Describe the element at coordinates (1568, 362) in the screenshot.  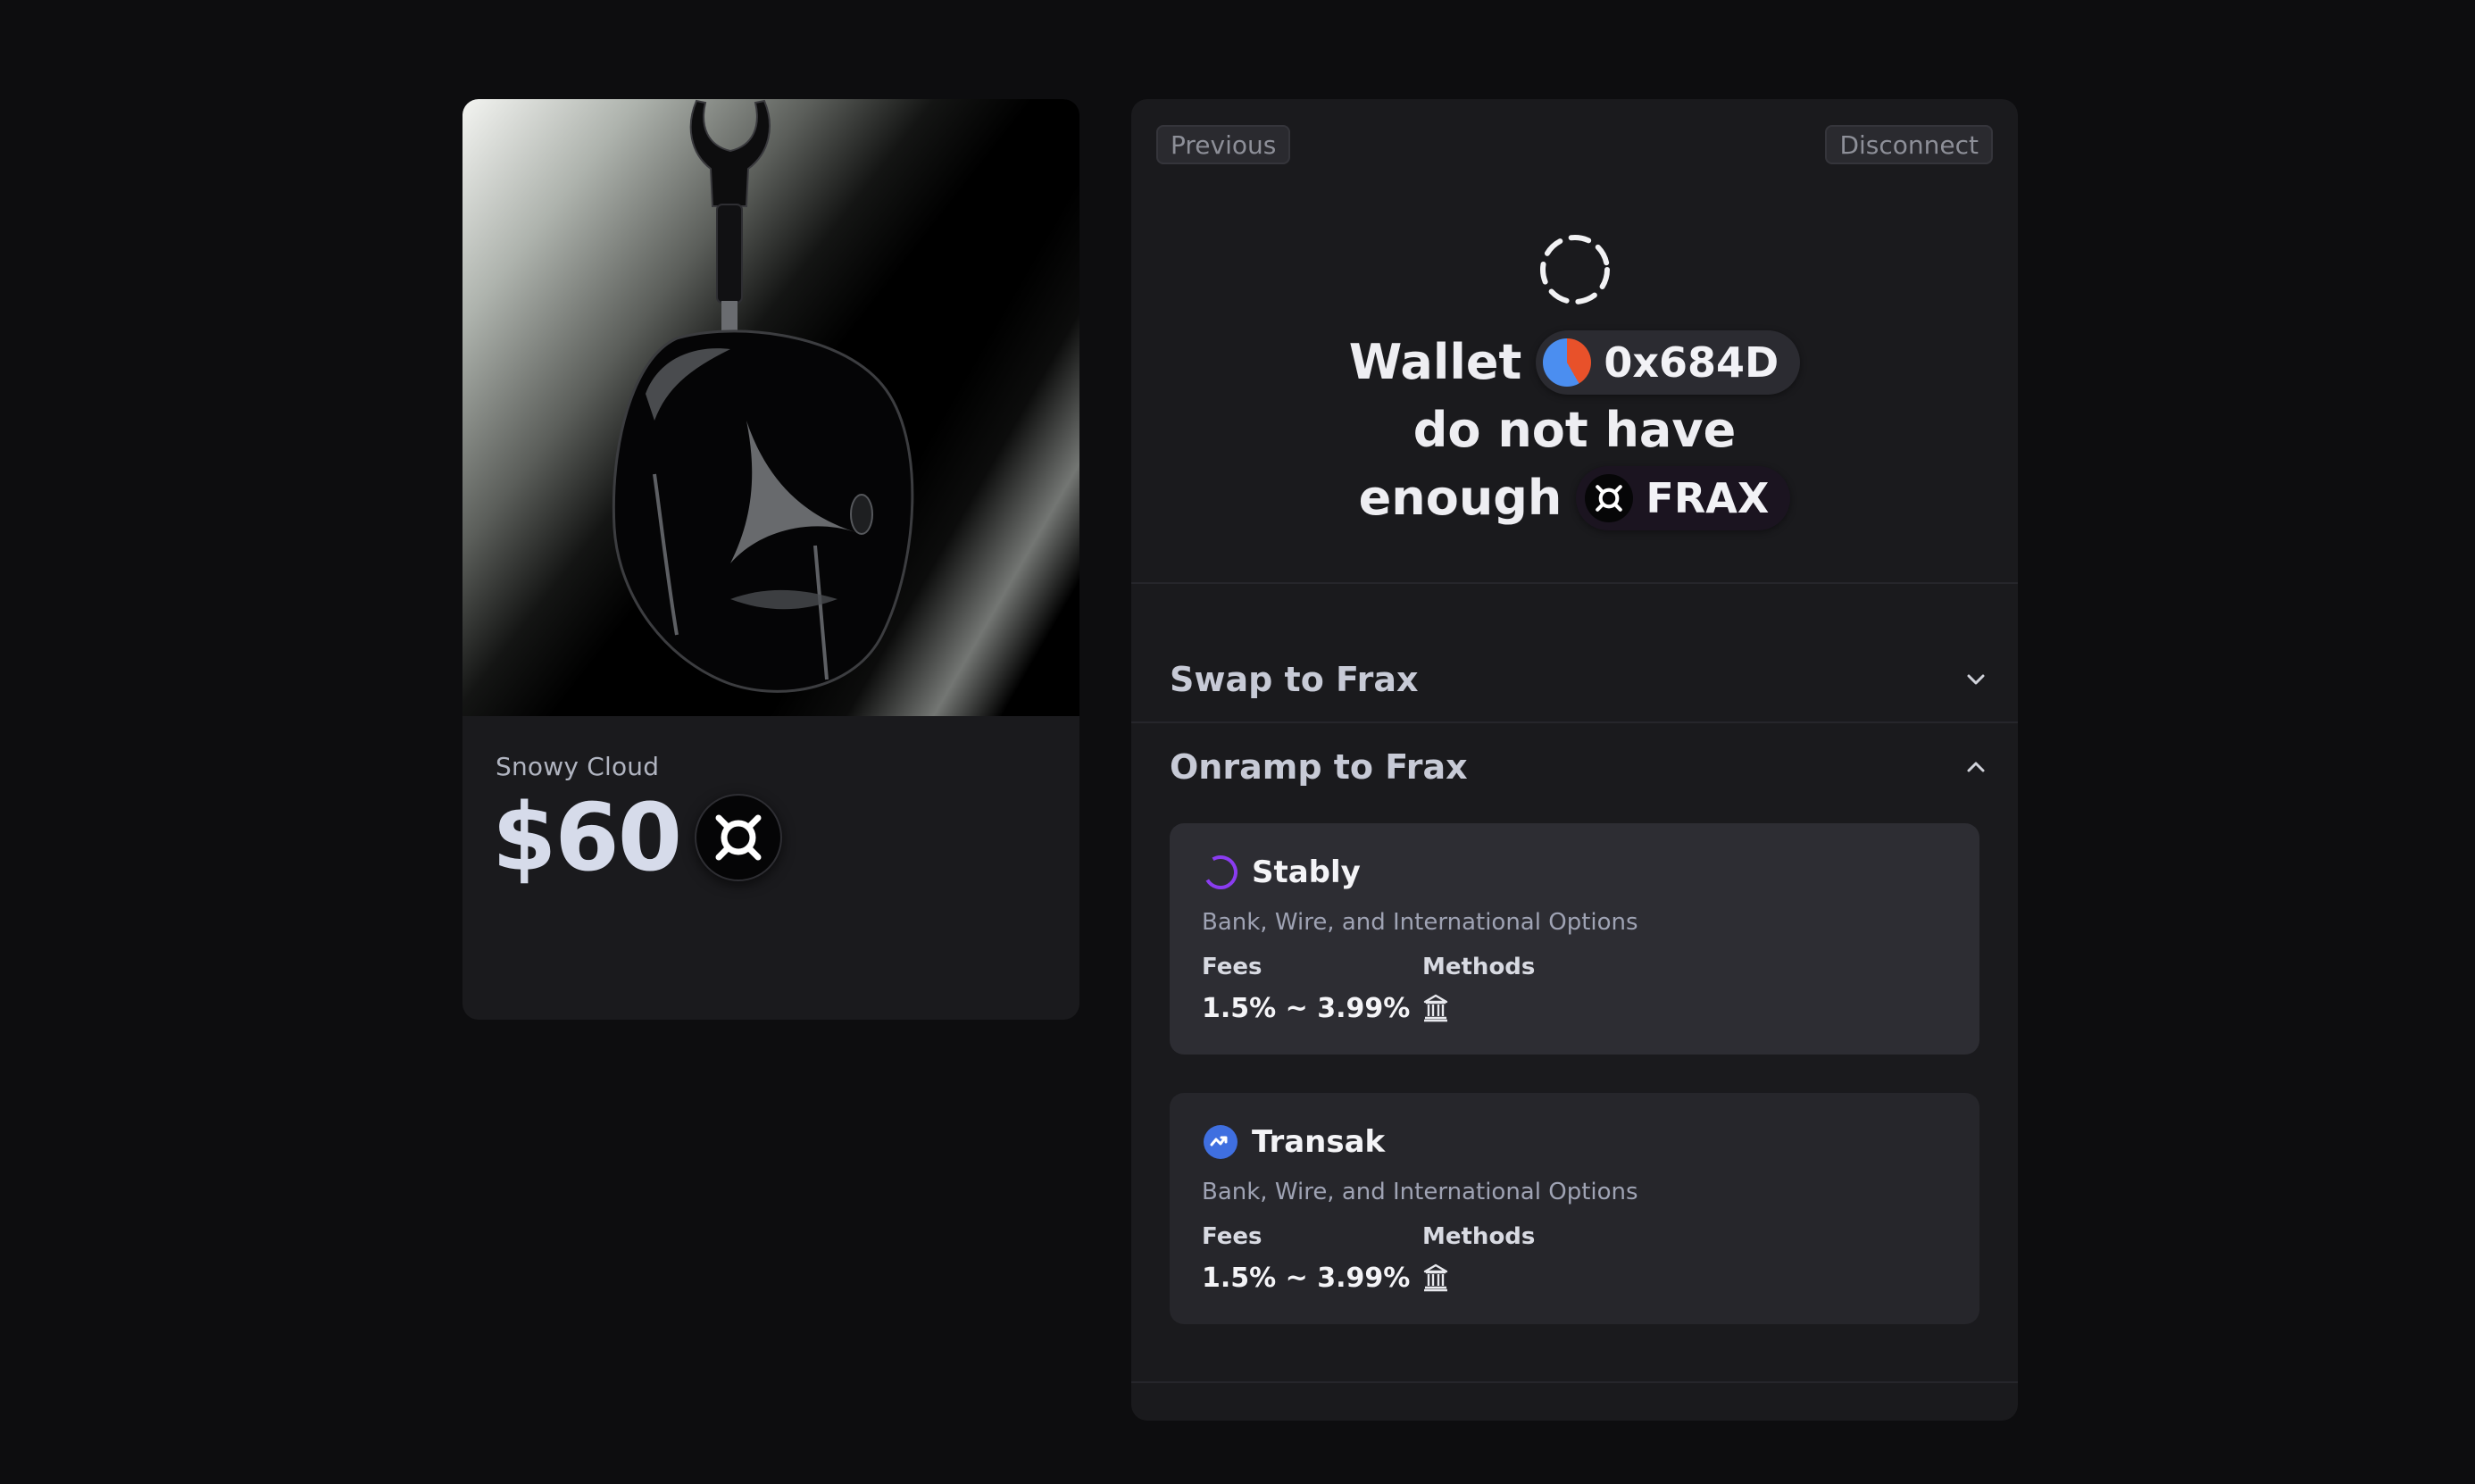
I see `wallet-avatar-icon` at that location.